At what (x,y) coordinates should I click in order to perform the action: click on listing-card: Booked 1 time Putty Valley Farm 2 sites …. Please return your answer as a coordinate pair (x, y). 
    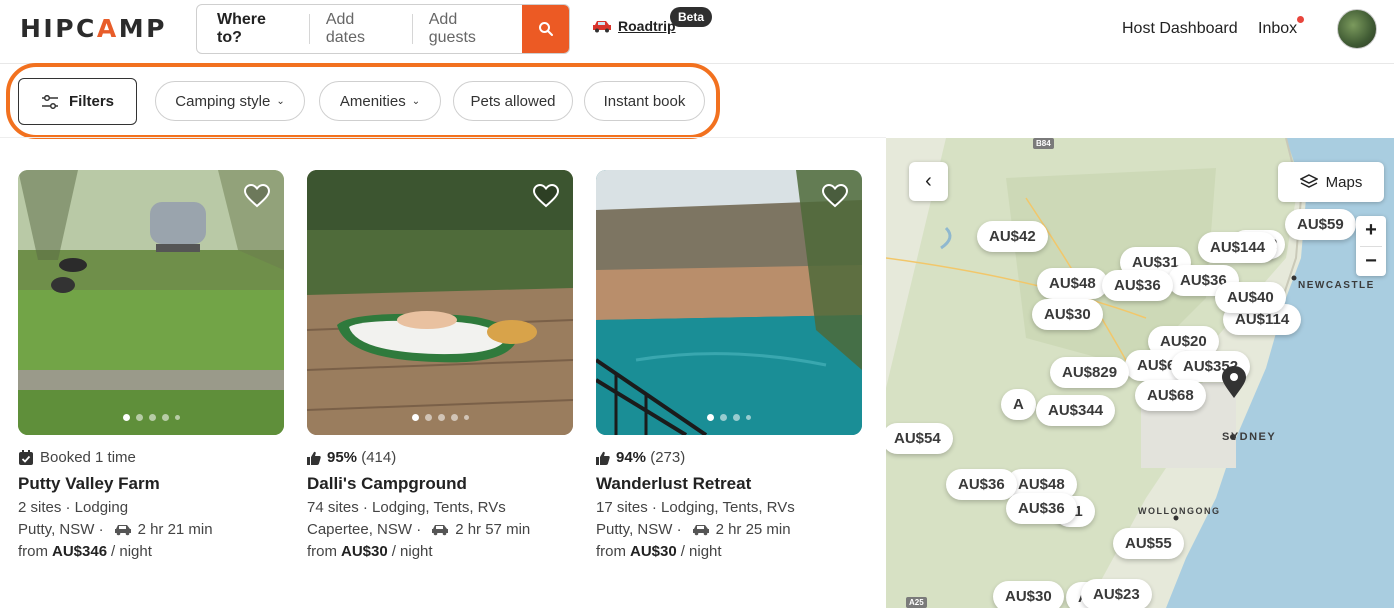
    Looking at the image, I should click on (151, 365).